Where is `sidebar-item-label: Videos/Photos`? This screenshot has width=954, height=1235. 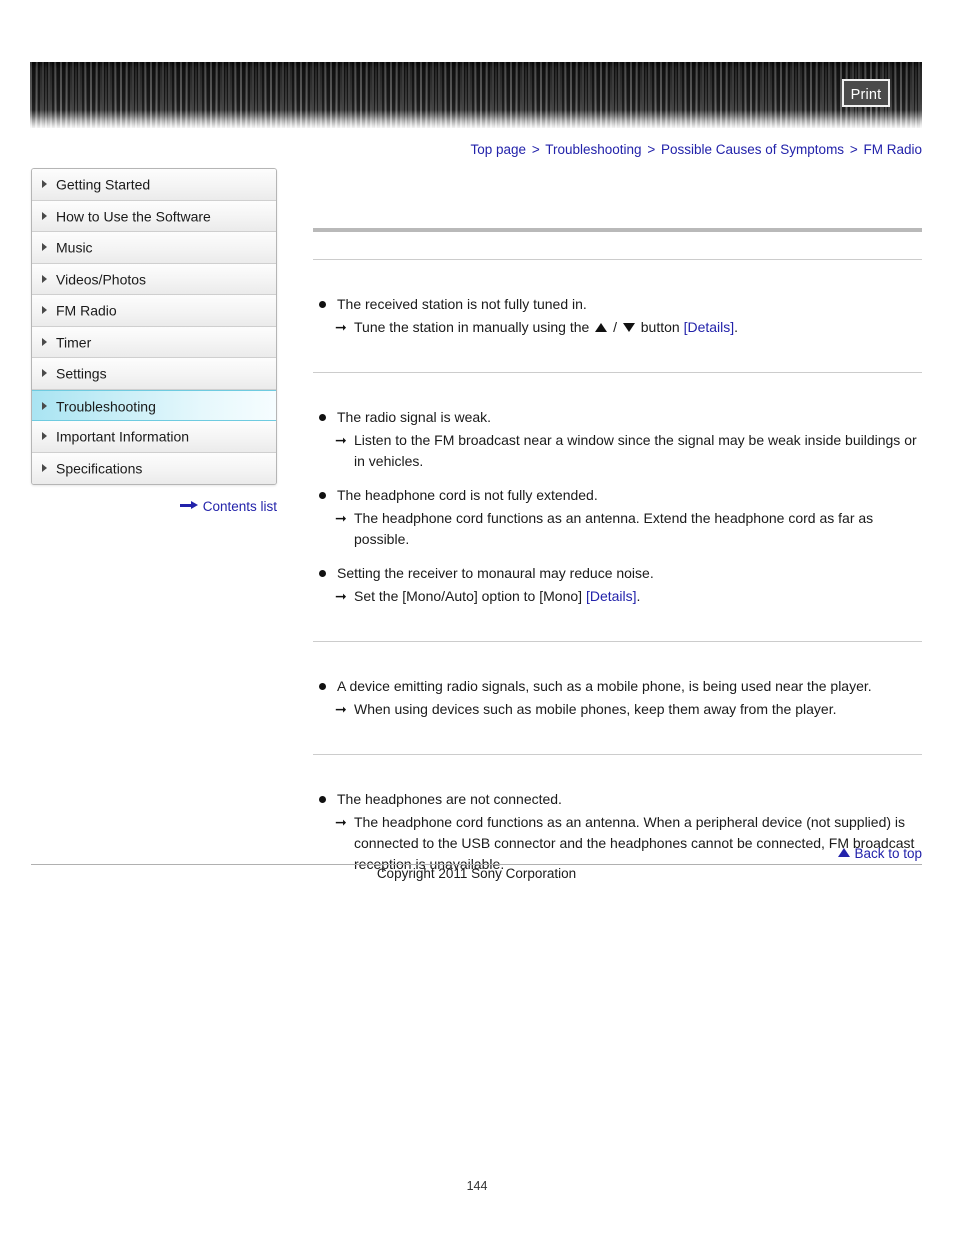 sidebar-item-label: Videos/Photos is located at coordinates (101, 279).